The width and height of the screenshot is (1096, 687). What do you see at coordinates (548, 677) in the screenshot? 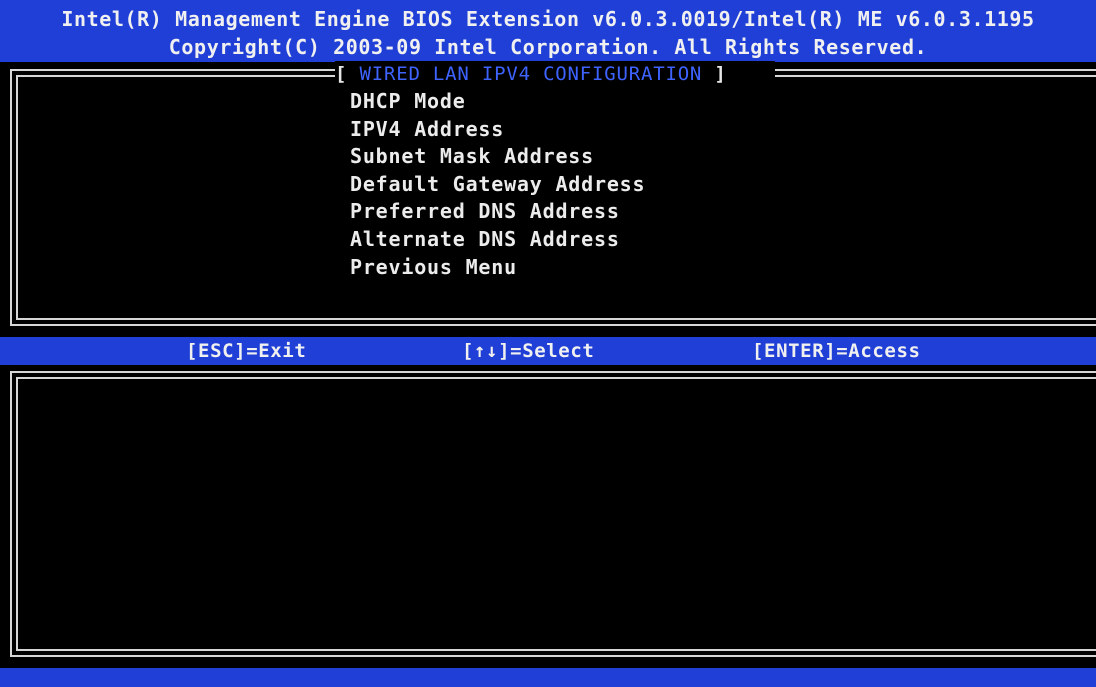
I see `status-bar` at bounding box center [548, 677].